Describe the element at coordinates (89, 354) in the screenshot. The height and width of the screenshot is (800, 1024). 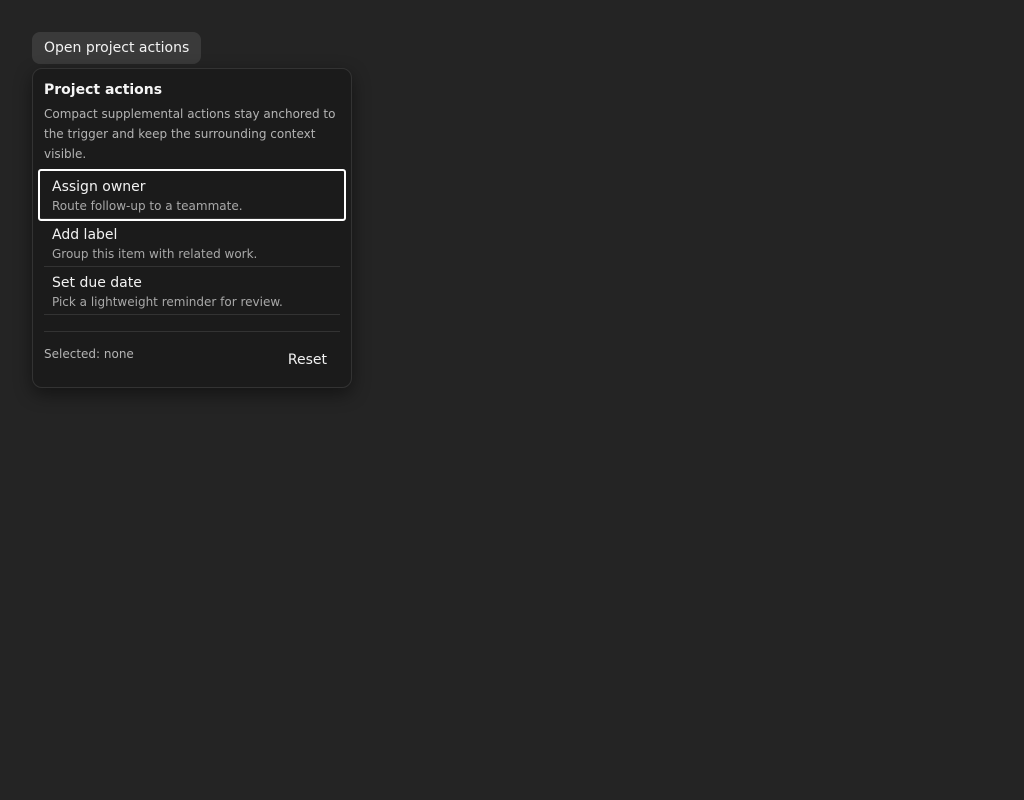
I see `selection-status: Selected: none` at that location.